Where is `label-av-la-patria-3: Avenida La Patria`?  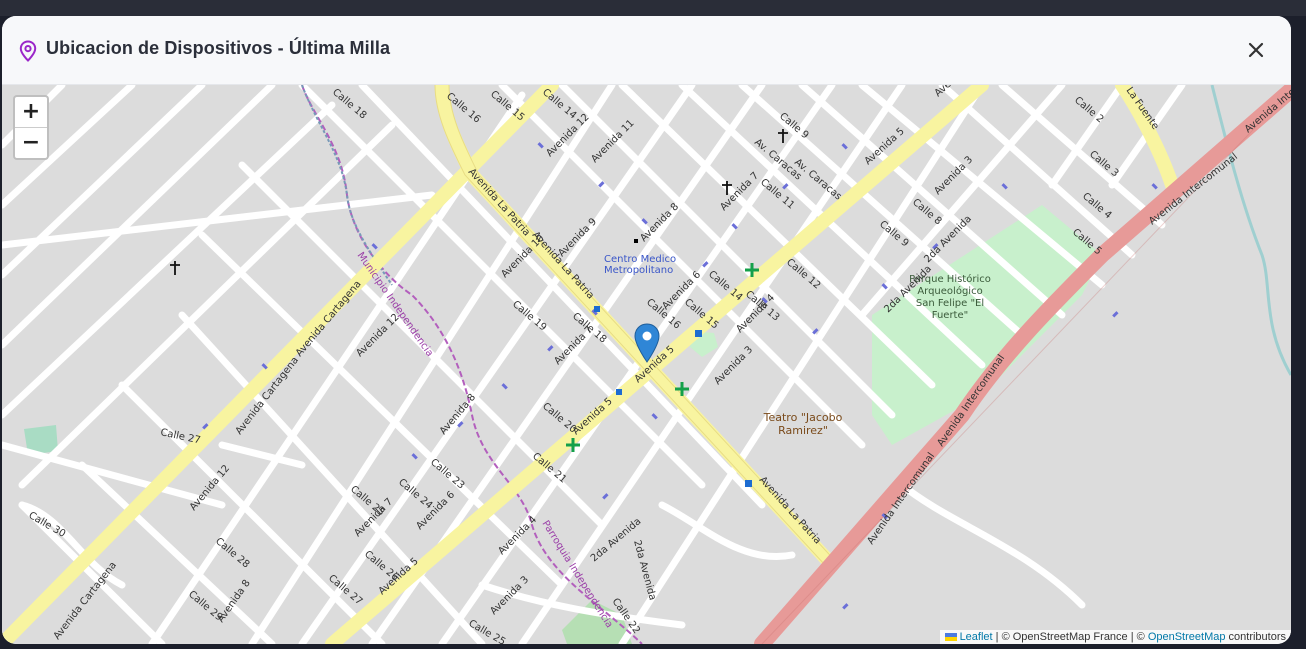
label-av-la-patria-3: Avenida La Patria is located at coordinates (790, 511).